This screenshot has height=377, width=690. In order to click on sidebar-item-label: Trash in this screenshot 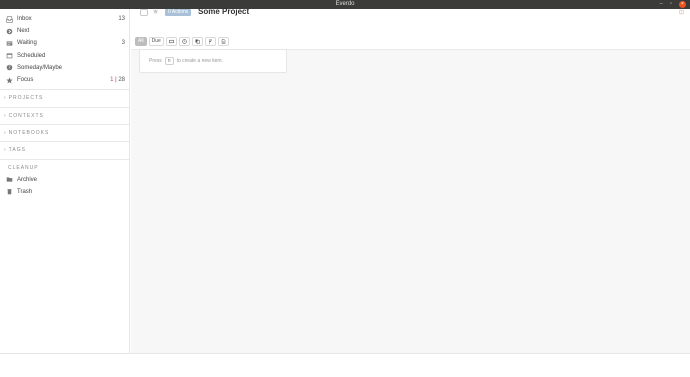, I will do `click(25, 191)`.